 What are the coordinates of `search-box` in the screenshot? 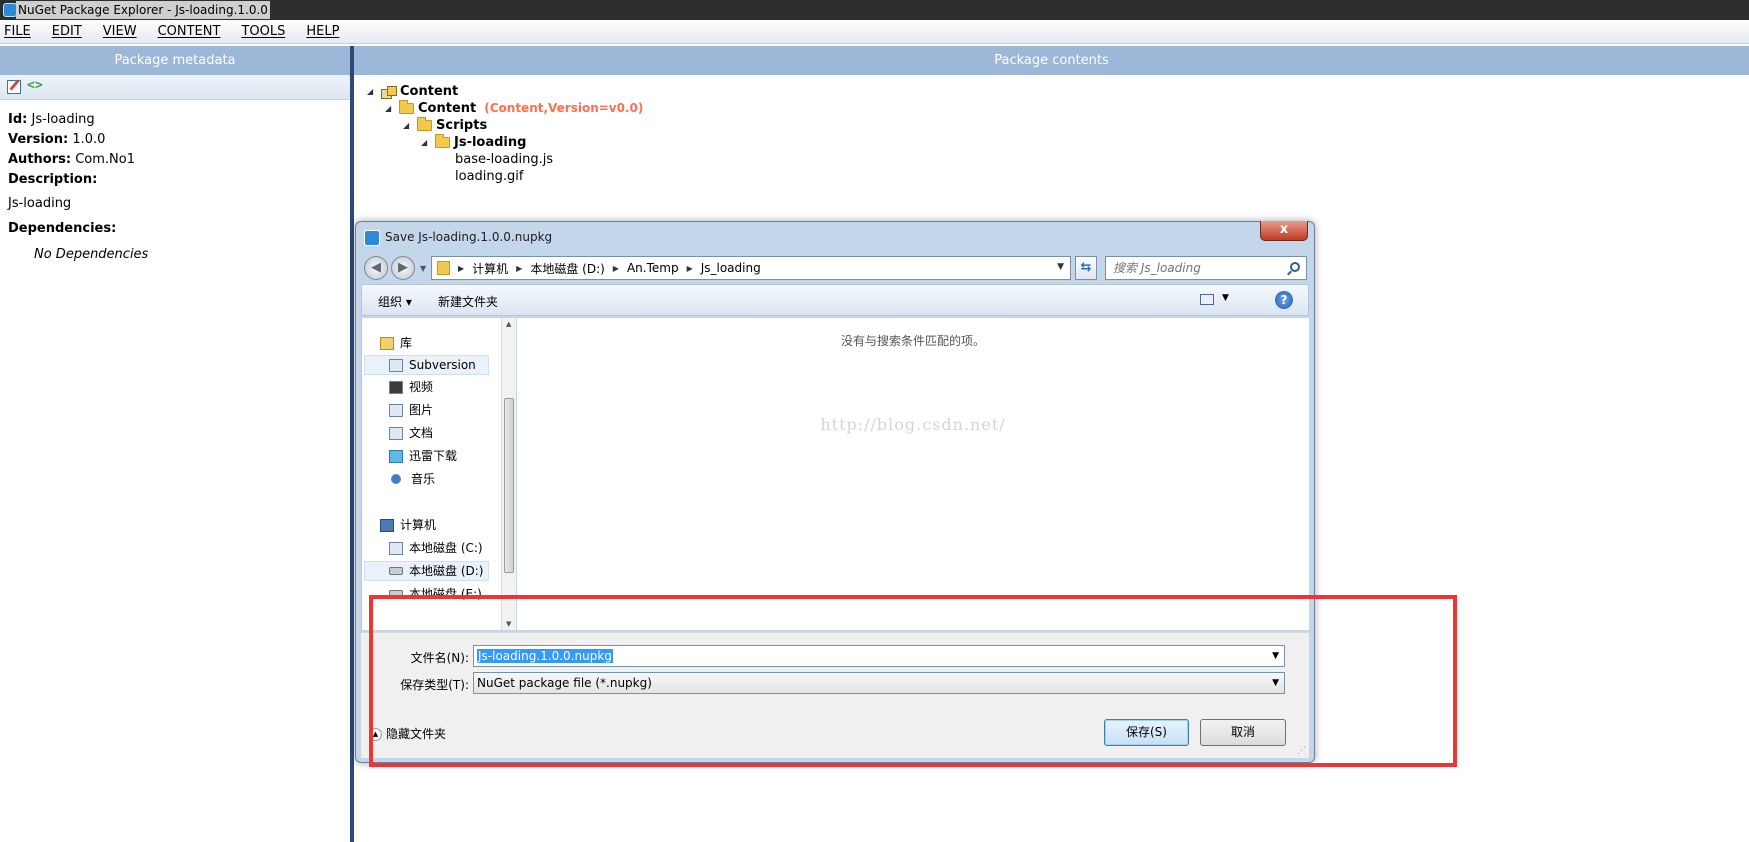 It's located at (1206, 268).